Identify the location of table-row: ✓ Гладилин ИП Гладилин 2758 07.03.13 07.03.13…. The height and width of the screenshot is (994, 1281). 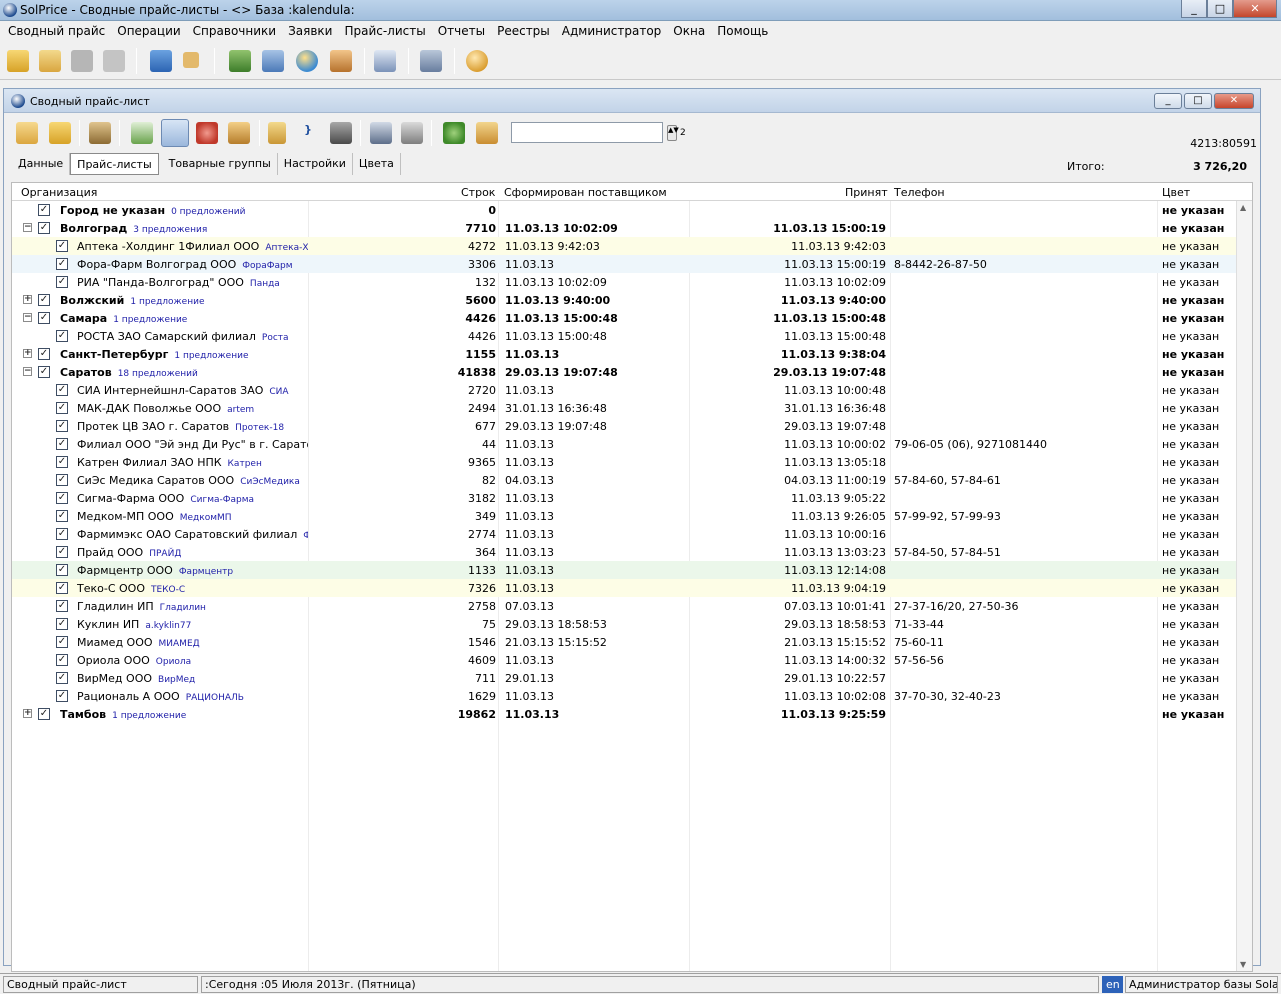
(625, 606).